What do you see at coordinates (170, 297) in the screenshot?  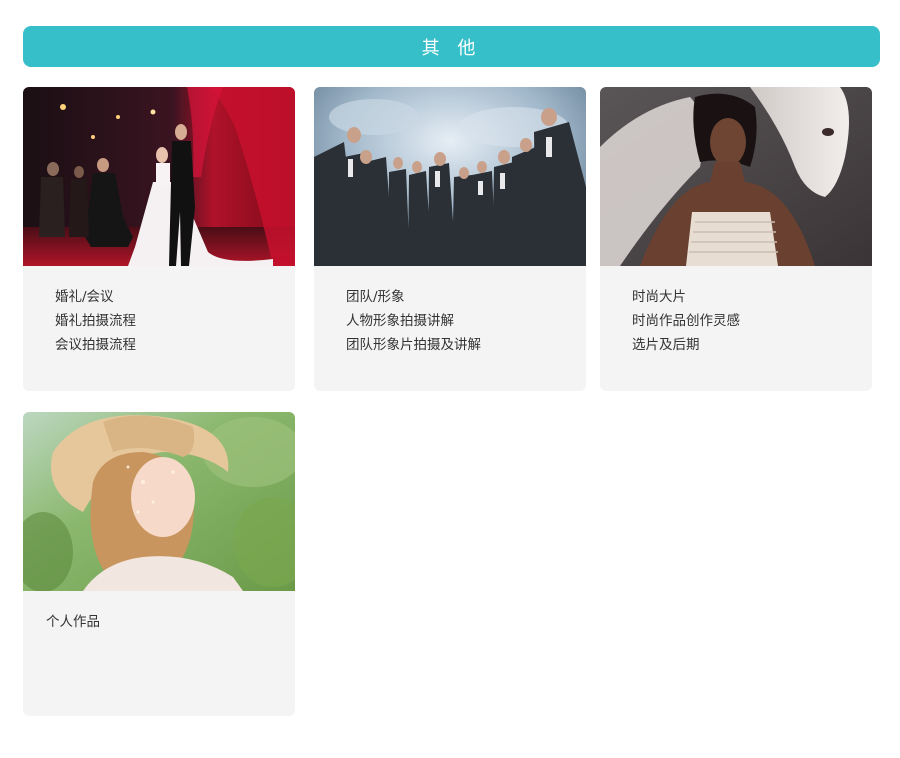 I see `card-line: 婚礼/会议` at bounding box center [170, 297].